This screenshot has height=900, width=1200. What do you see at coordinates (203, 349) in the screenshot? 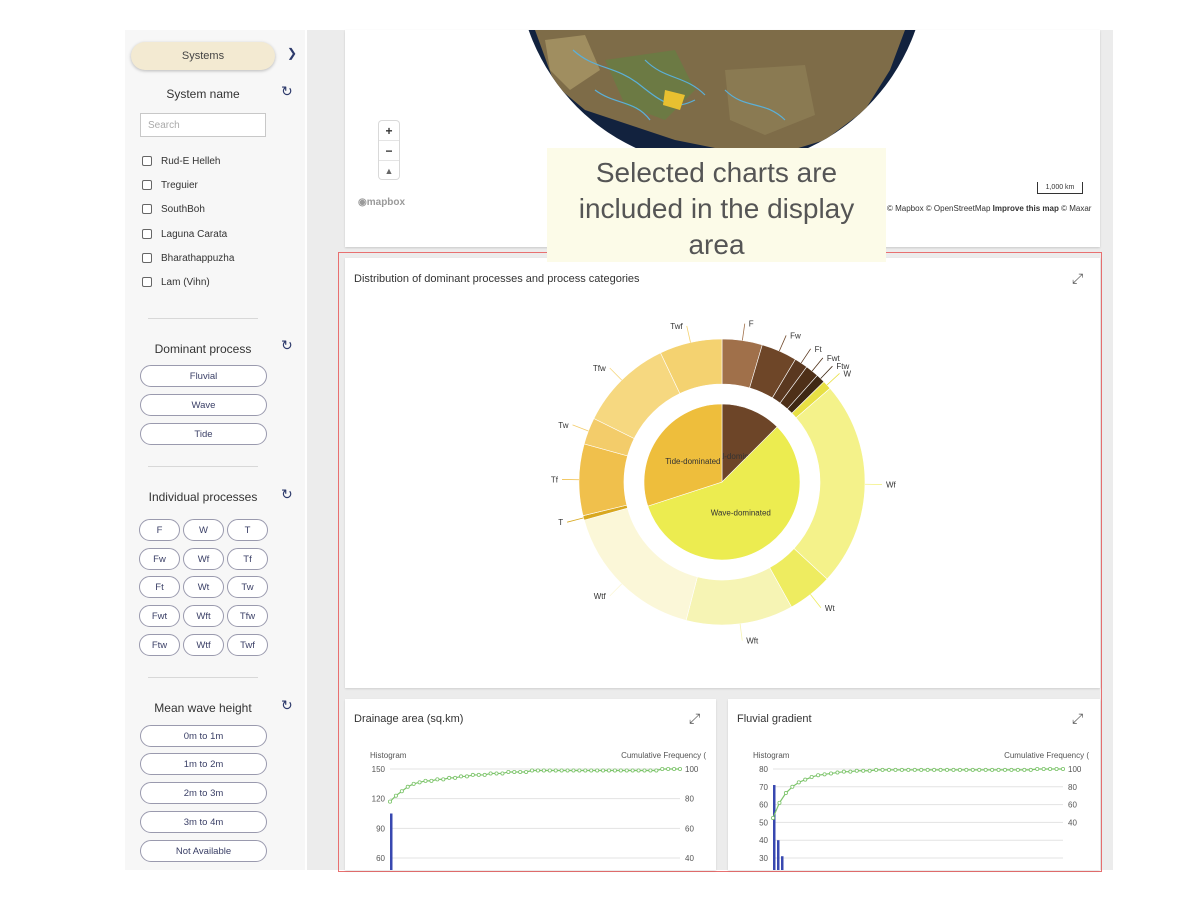
I see `dominant-process-heading: Dominant process` at bounding box center [203, 349].